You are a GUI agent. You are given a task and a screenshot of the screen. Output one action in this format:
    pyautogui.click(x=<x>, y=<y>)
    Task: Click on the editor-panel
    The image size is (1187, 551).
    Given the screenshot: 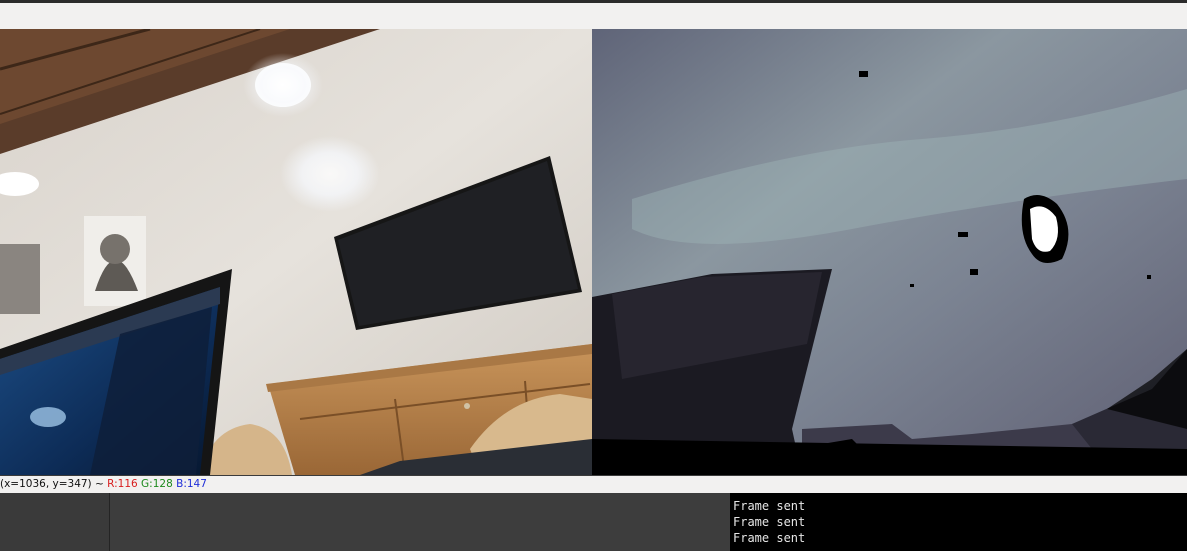 What is the action you would take?
    pyautogui.click(x=420, y=522)
    